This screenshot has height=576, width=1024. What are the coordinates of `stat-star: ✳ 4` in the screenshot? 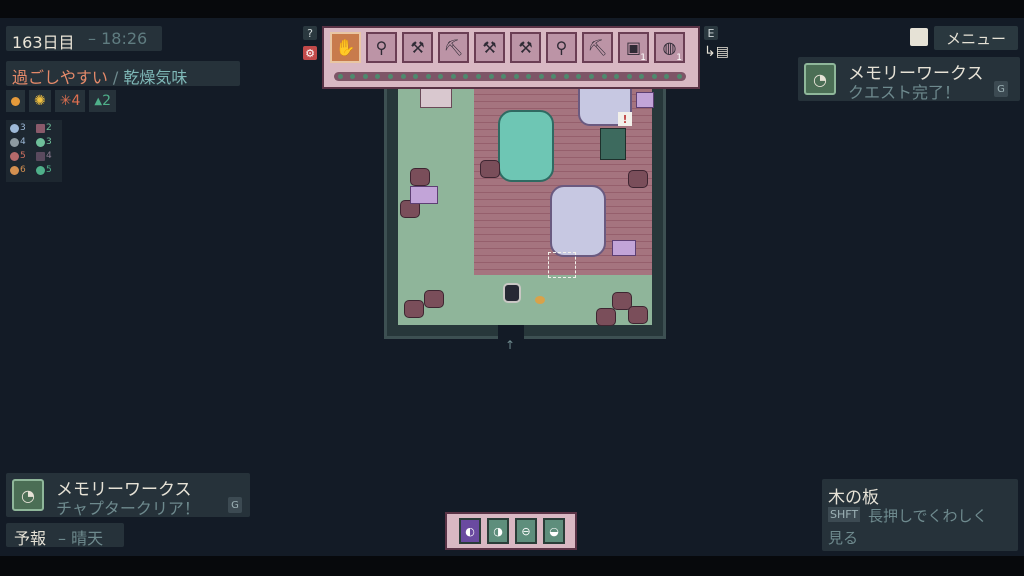 It's located at (70, 101).